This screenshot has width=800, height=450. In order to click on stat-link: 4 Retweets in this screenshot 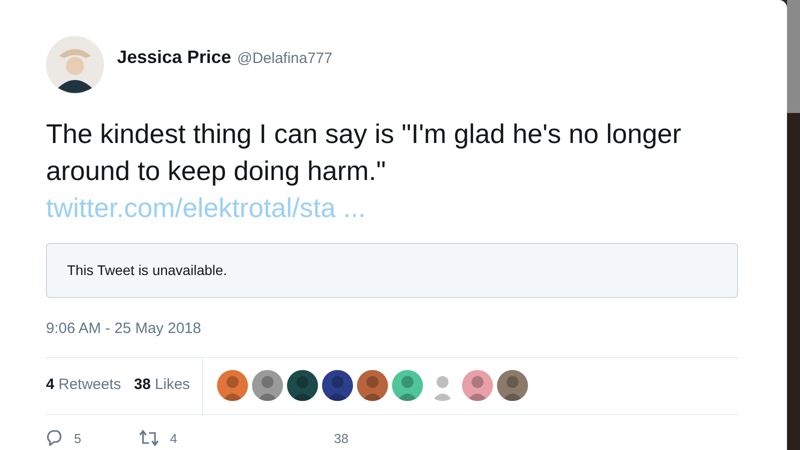, I will do `click(84, 385)`.